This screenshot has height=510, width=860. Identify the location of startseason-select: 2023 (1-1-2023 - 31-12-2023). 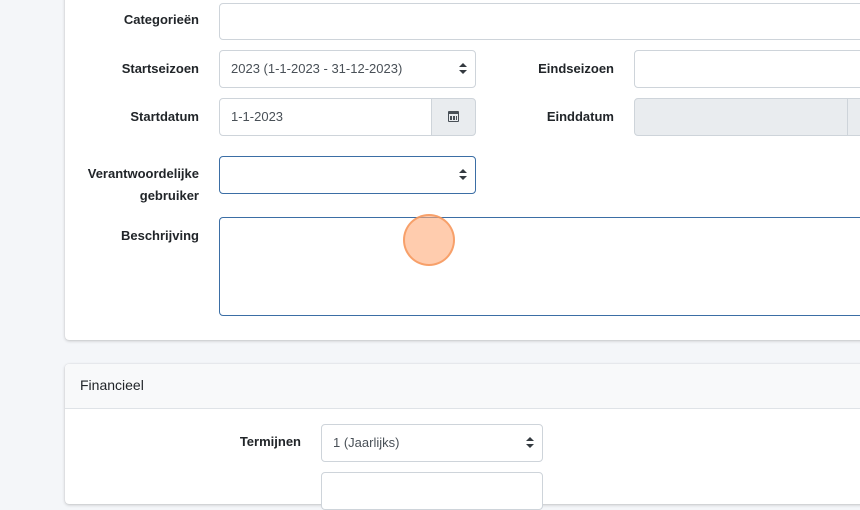
(347, 69).